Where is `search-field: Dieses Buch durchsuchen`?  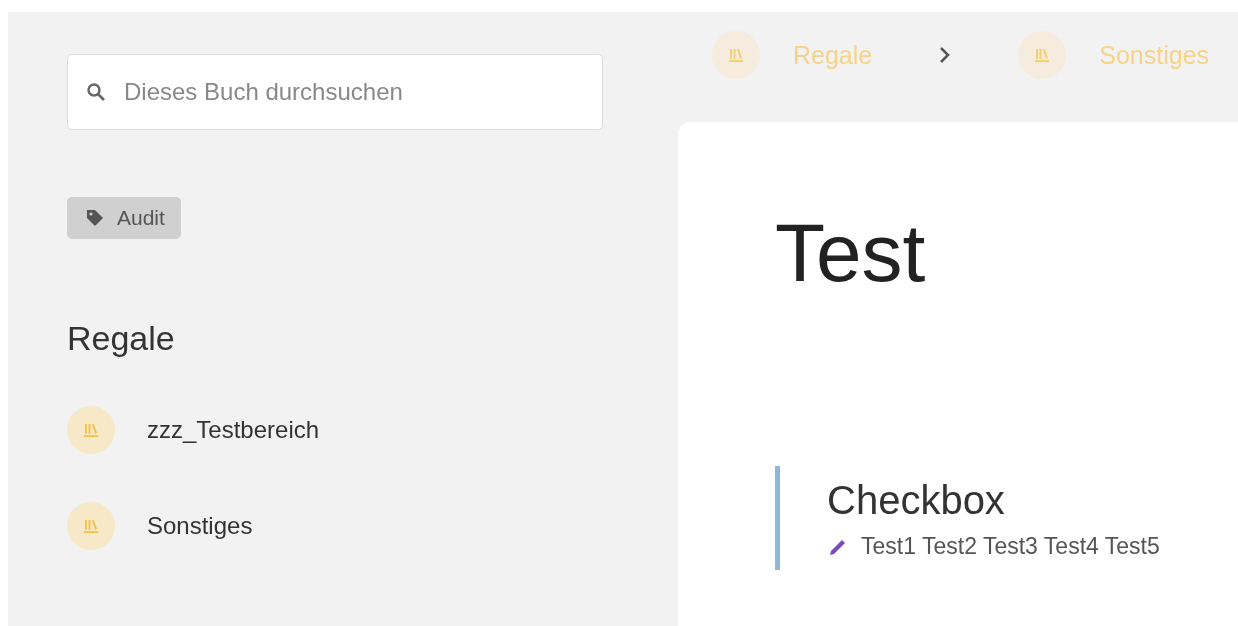 search-field: Dieses Buch durchsuchen is located at coordinates (335, 92).